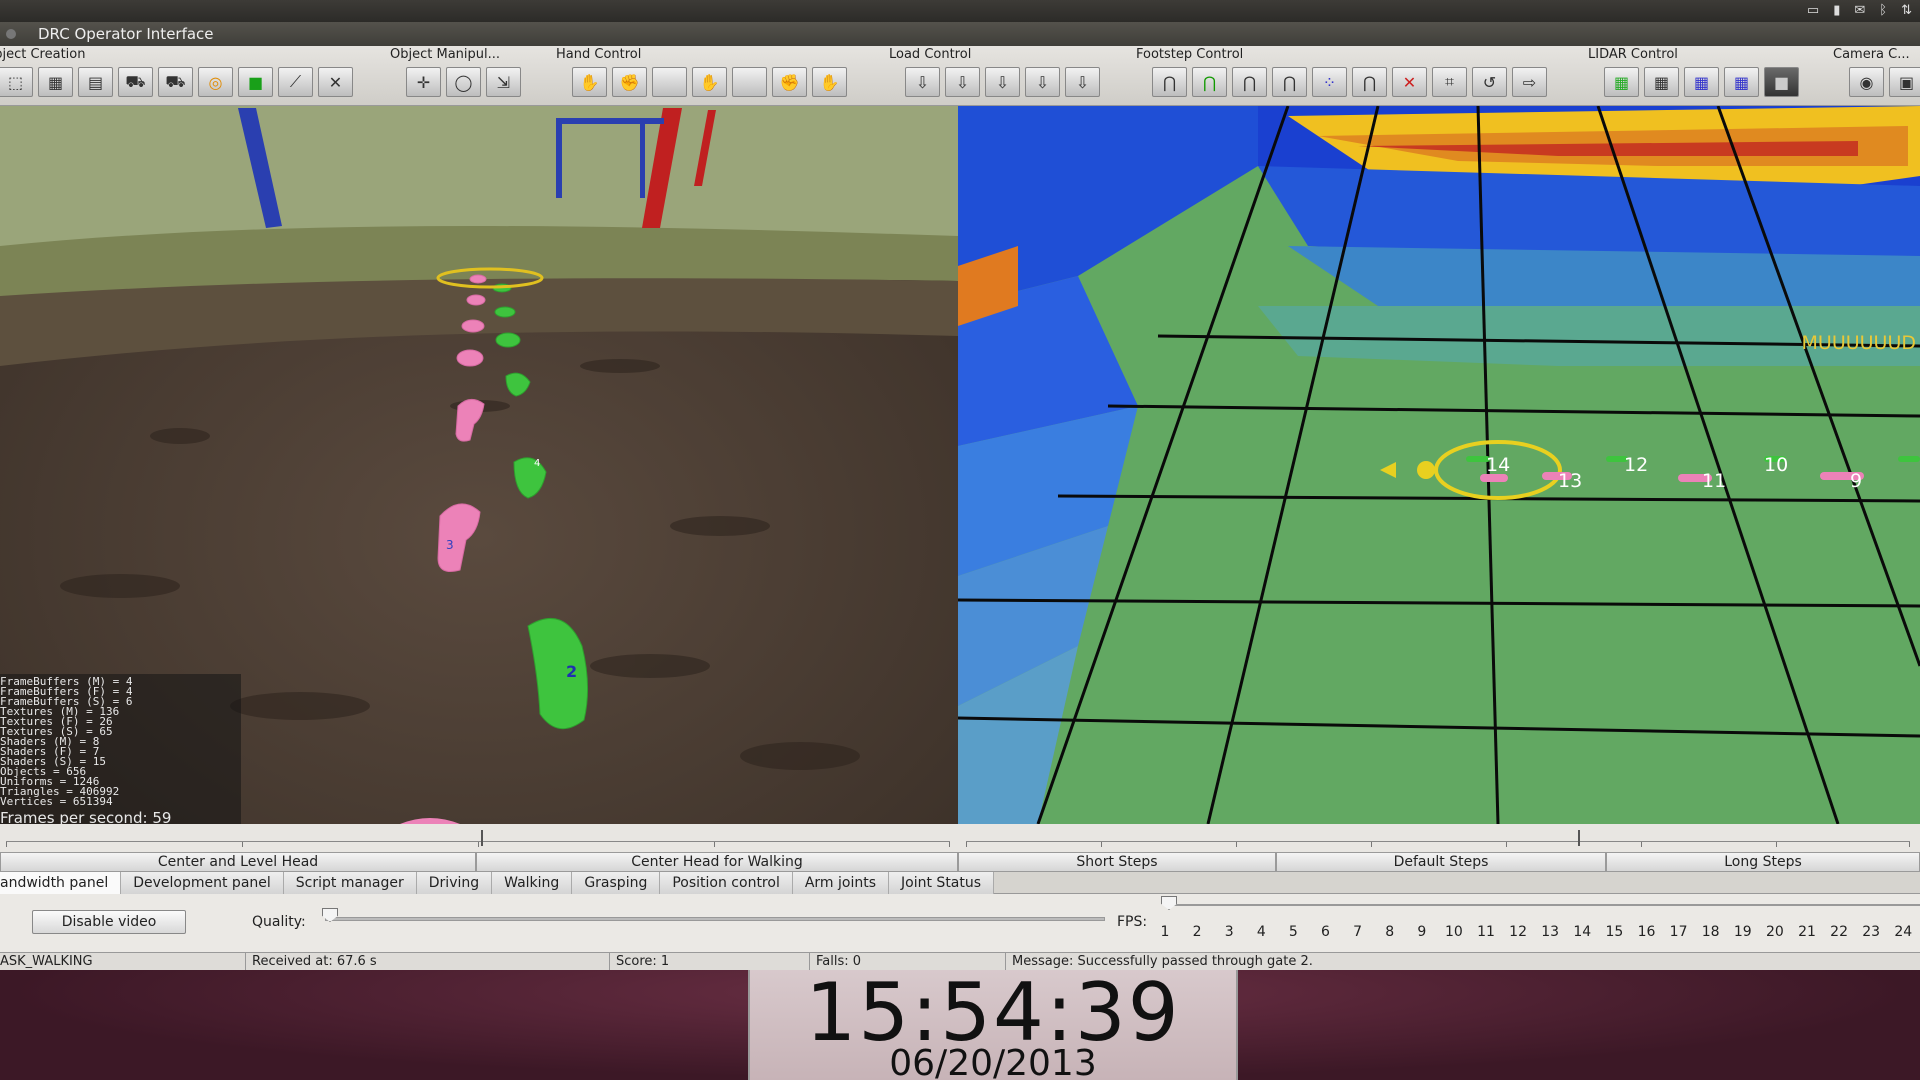 This screenshot has height=1080, width=1920. I want to click on lidar-clear-icon: ▦, so click(1661, 82).